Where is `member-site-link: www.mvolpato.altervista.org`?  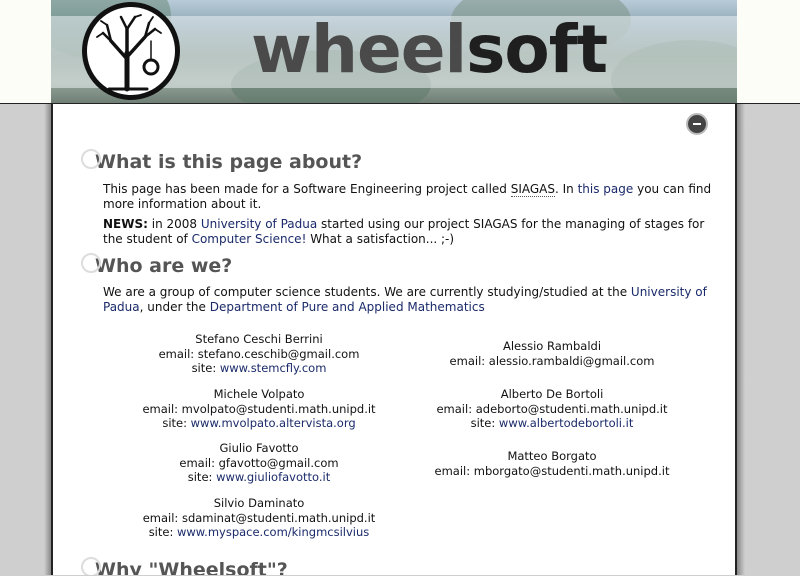 member-site-link: www.mvolpato.altervista.org is located at coordinates (273, 423).